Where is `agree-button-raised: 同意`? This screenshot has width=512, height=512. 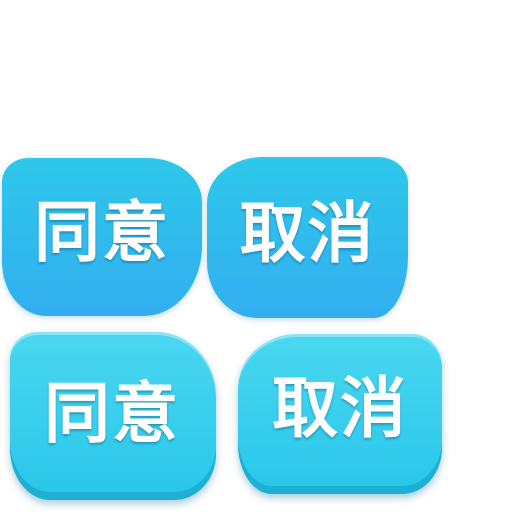 agree-button-raised: 同意 is located at coordinates (113, 416).